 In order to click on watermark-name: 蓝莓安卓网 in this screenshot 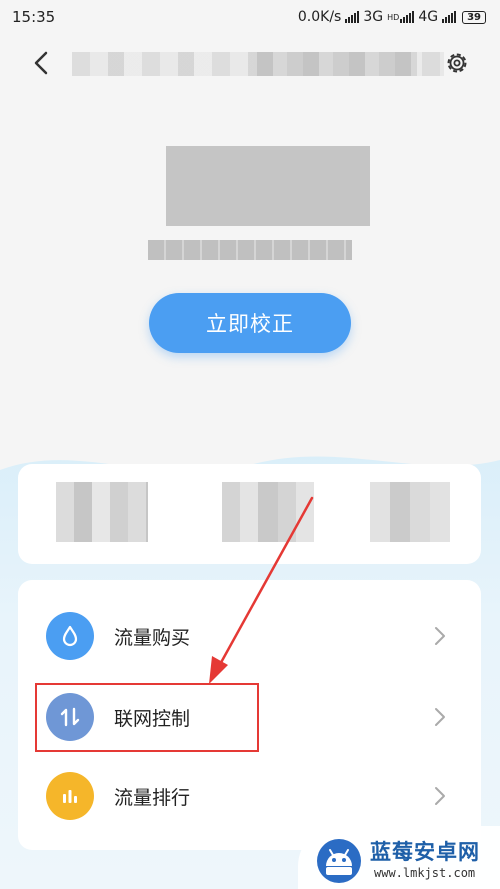, I will do `click(425, 852)`.